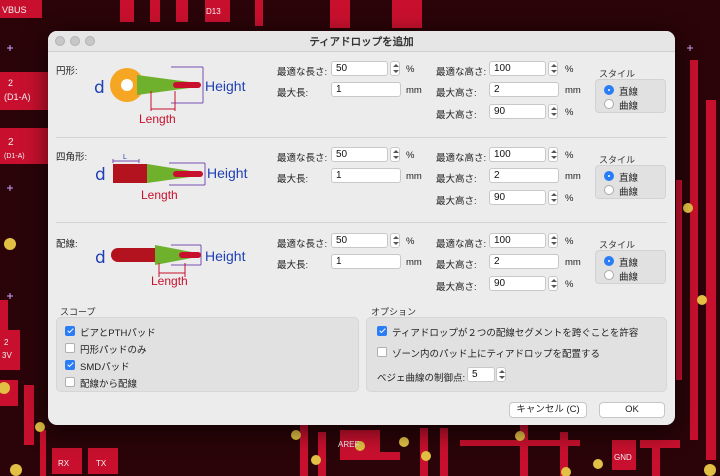  I want to click on bezier-points-input: 5, so click(481, 374).